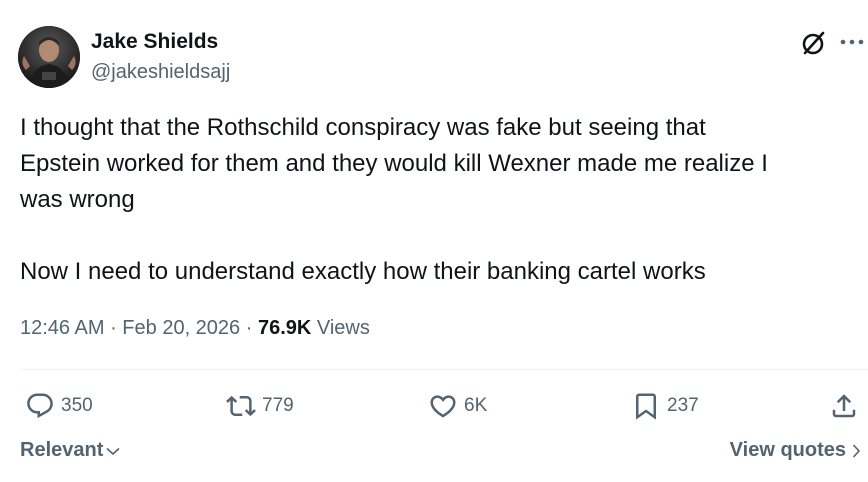  I want to click on bookmark-icon, so click(646, 406).